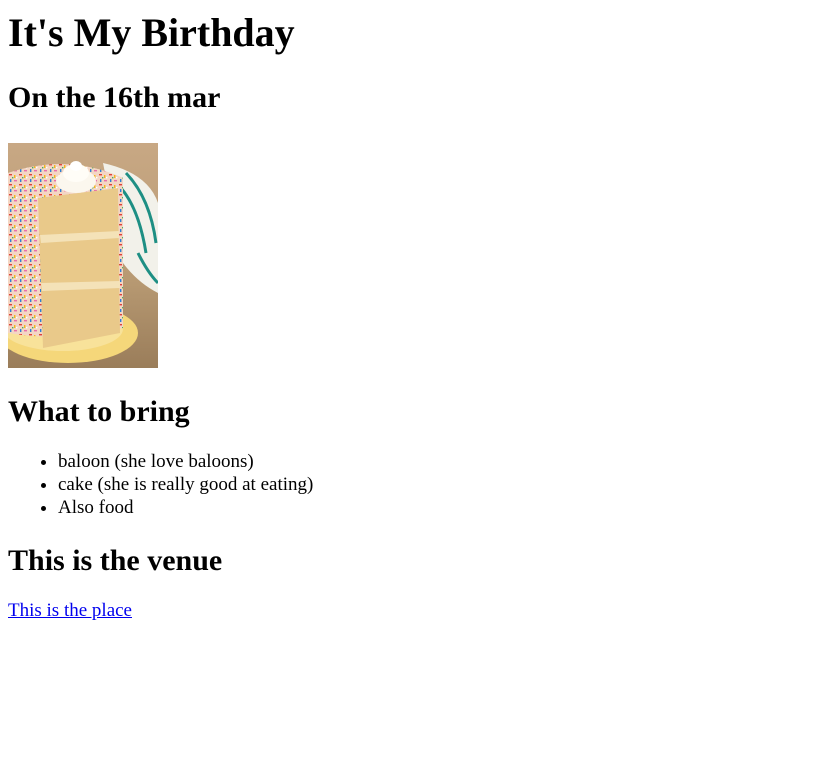 The height and width of the screenshot is (778, 822). I want to click on cake-photo-icon, so click(83, 255).